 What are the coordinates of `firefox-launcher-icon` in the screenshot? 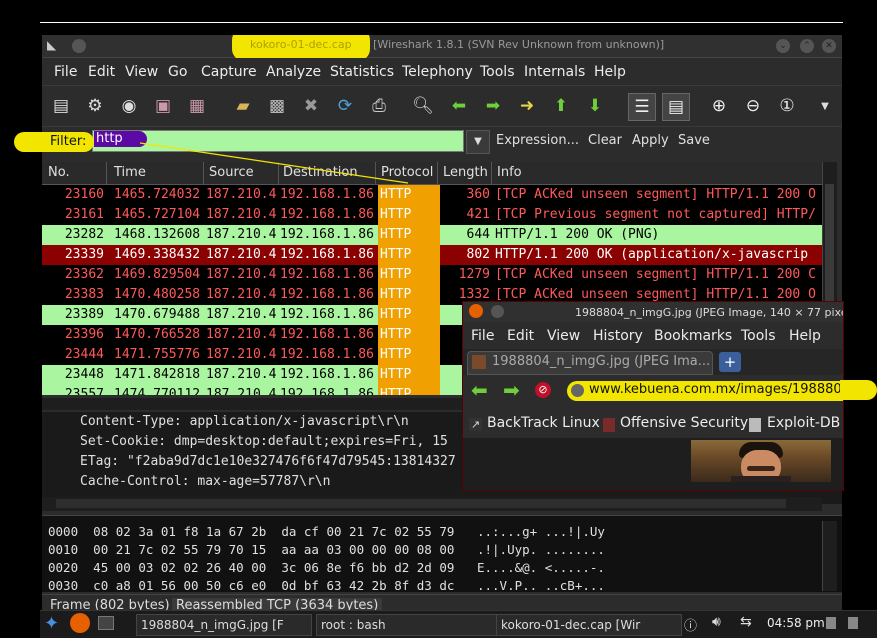 It's located at (80, 623).